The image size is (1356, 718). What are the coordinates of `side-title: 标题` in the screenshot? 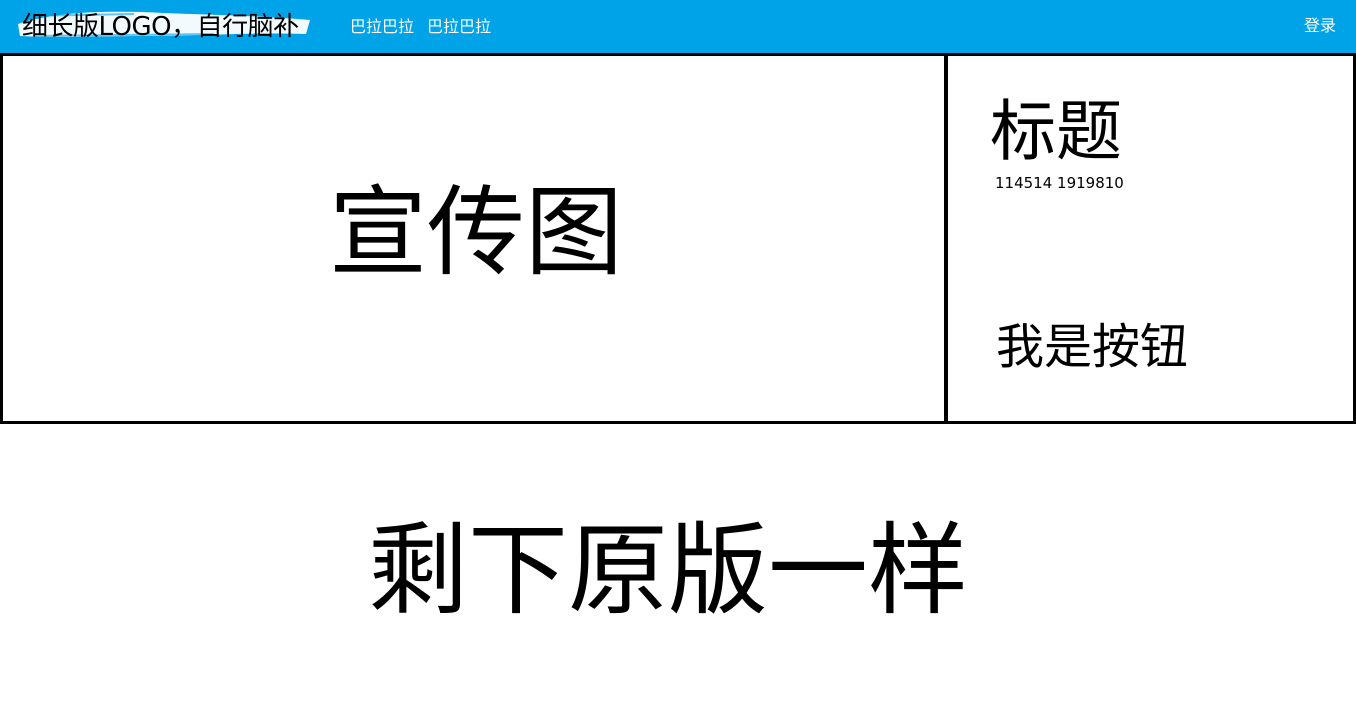 It's located at (1056, 131).